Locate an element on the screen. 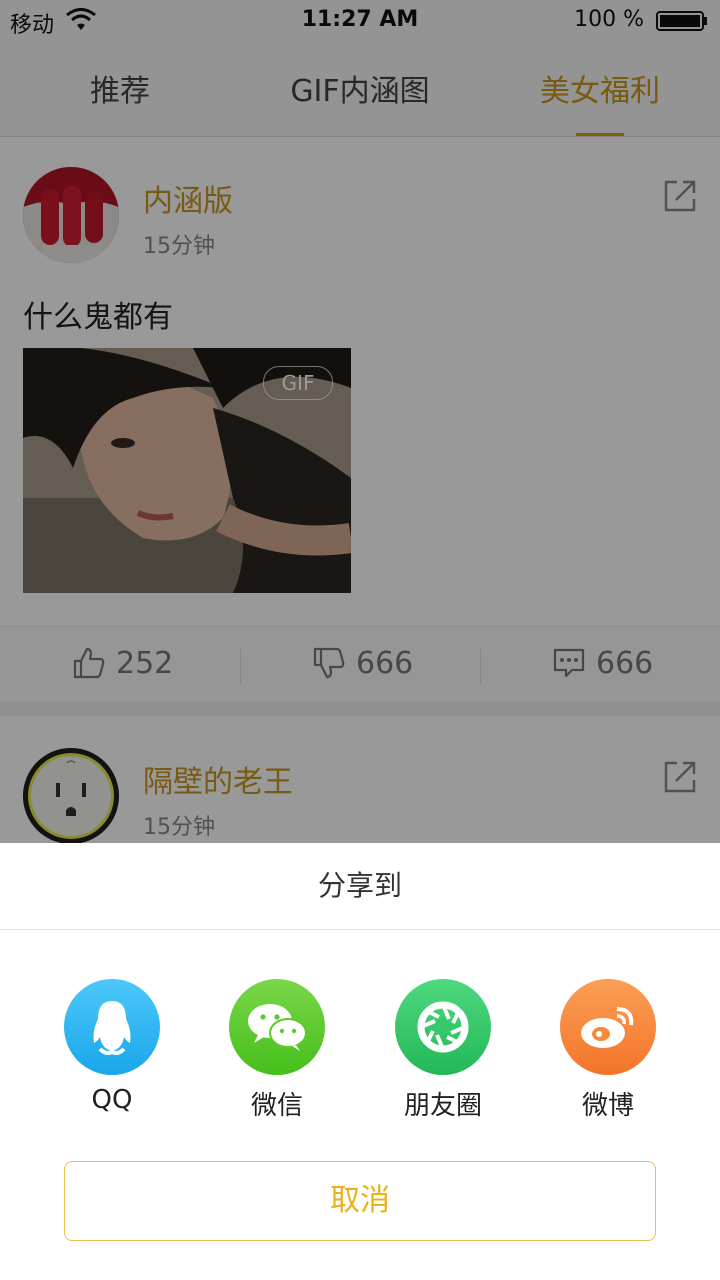 The width and height of the screenshot is (720, 1280). share-sheet-title: 分享到 is located at coordinates (360, 886).